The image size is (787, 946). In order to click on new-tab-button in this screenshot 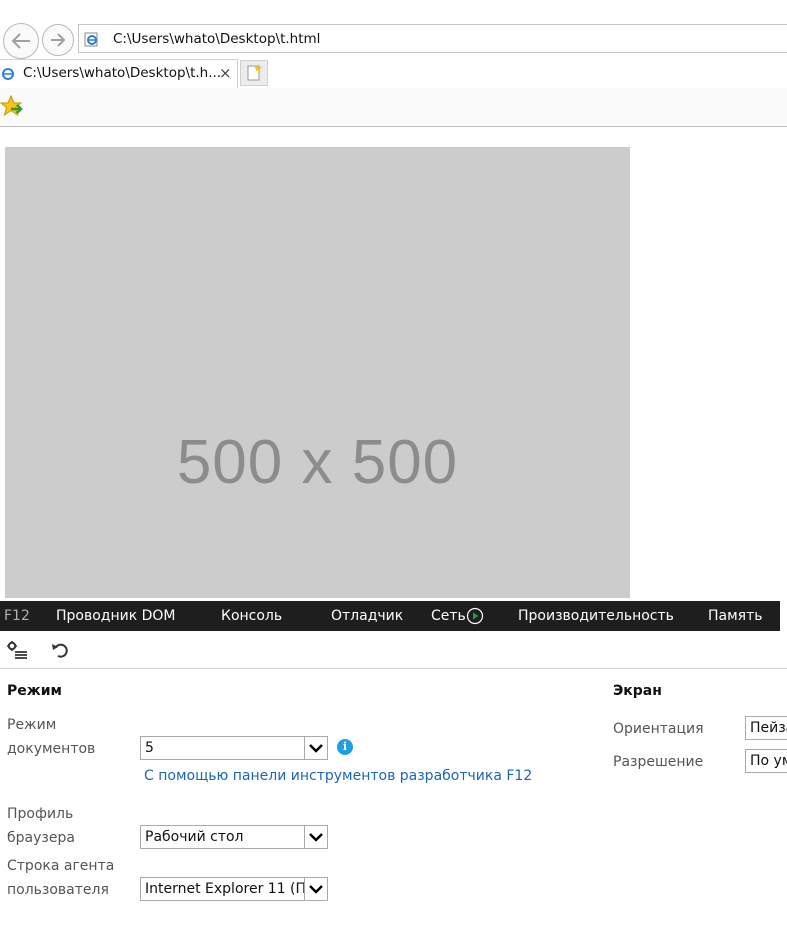, I will do `click(254, 73)`.